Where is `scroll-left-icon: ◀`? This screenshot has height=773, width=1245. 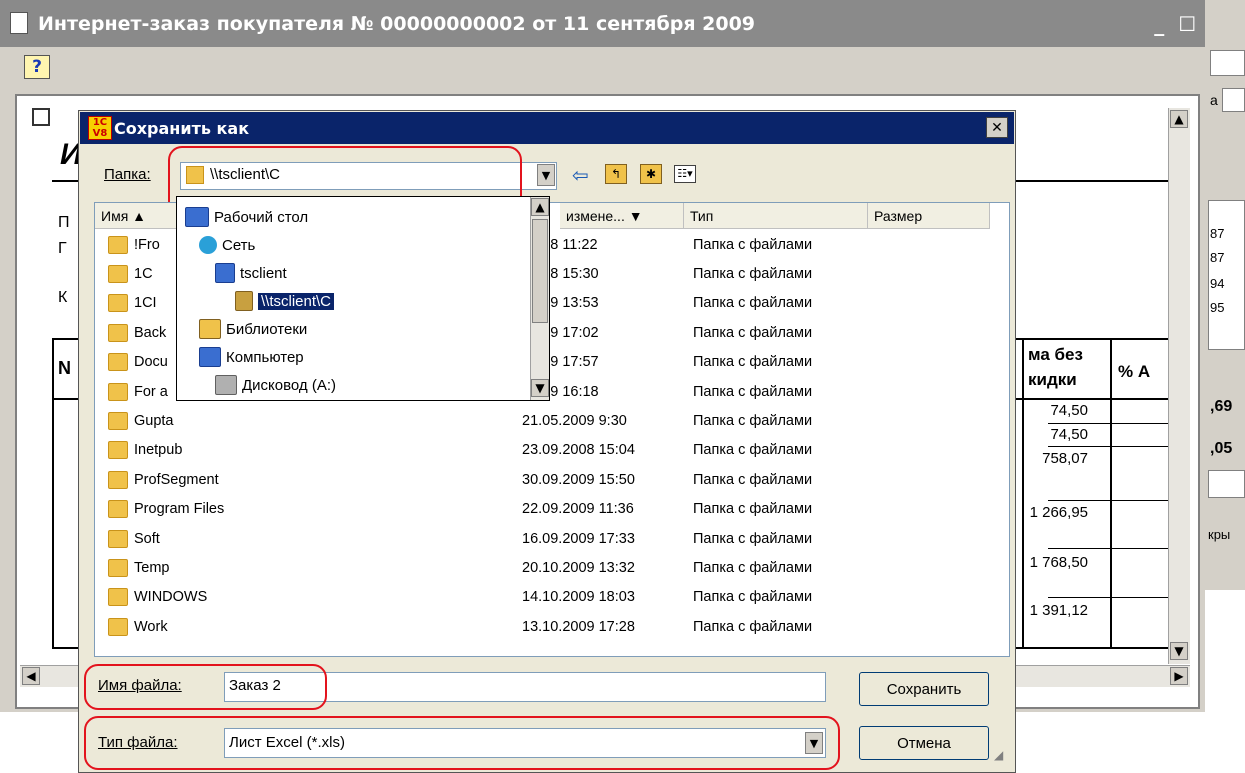 scroll-left-icon: ◀ is located at coordinates (31, 676).